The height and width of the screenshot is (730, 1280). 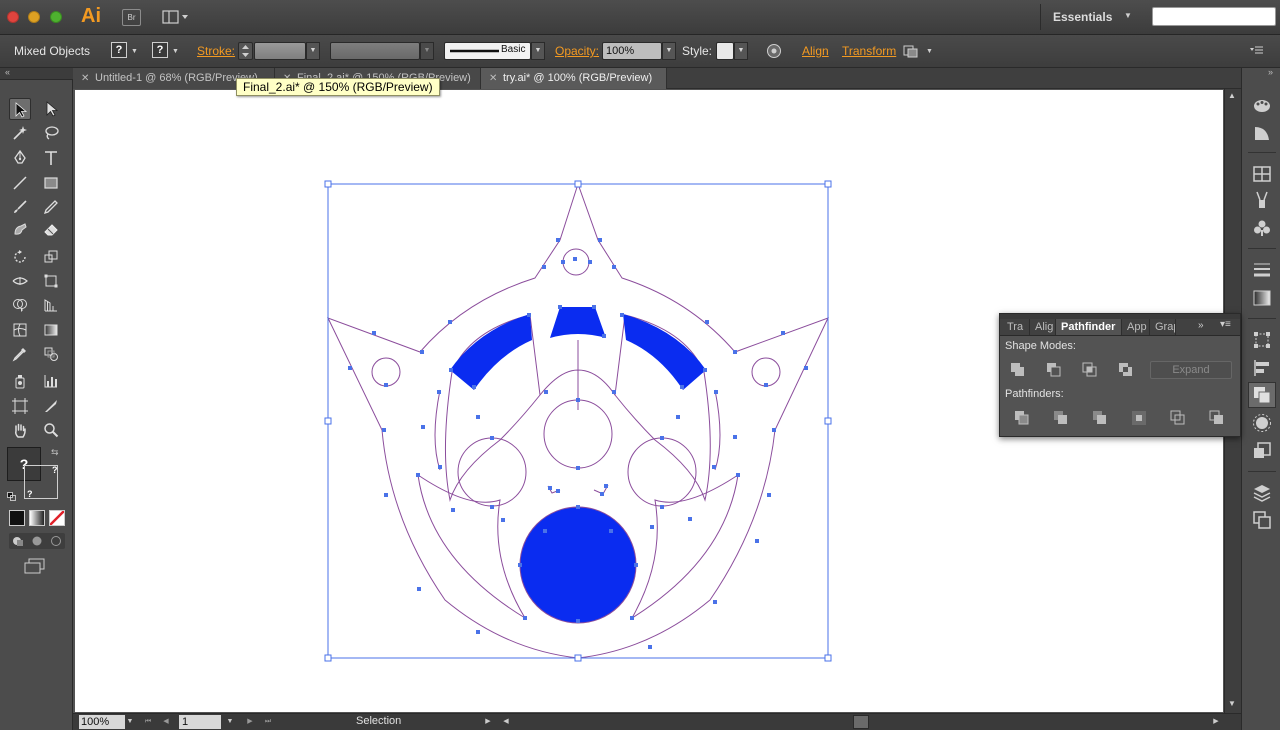 I want to click on color-guide-icon, so click(x=1262, y=133).